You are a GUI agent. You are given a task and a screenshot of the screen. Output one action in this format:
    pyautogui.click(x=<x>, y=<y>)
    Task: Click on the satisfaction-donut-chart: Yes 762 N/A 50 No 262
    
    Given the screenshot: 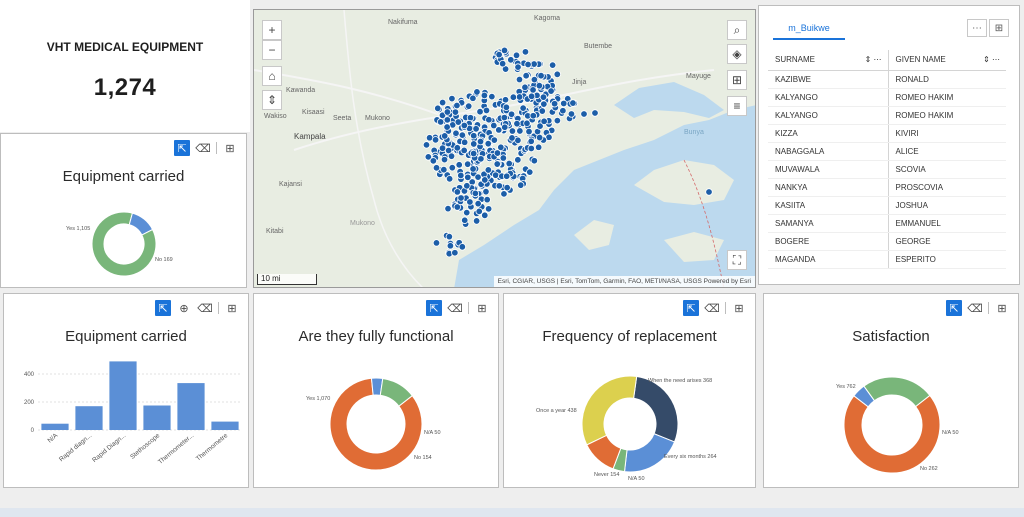 What is the action you would take?
    pyautogui.click(x=891, y=418)
    